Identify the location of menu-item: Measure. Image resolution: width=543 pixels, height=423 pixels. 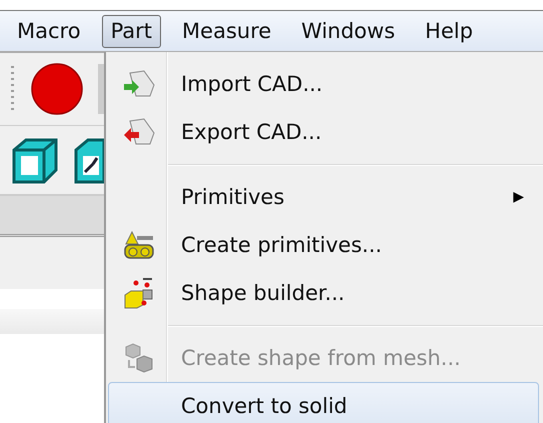
(226, 31).